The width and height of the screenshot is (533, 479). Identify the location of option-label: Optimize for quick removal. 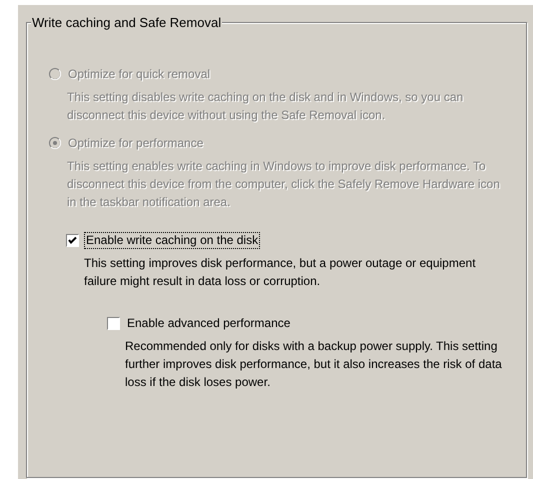
(139, 74).